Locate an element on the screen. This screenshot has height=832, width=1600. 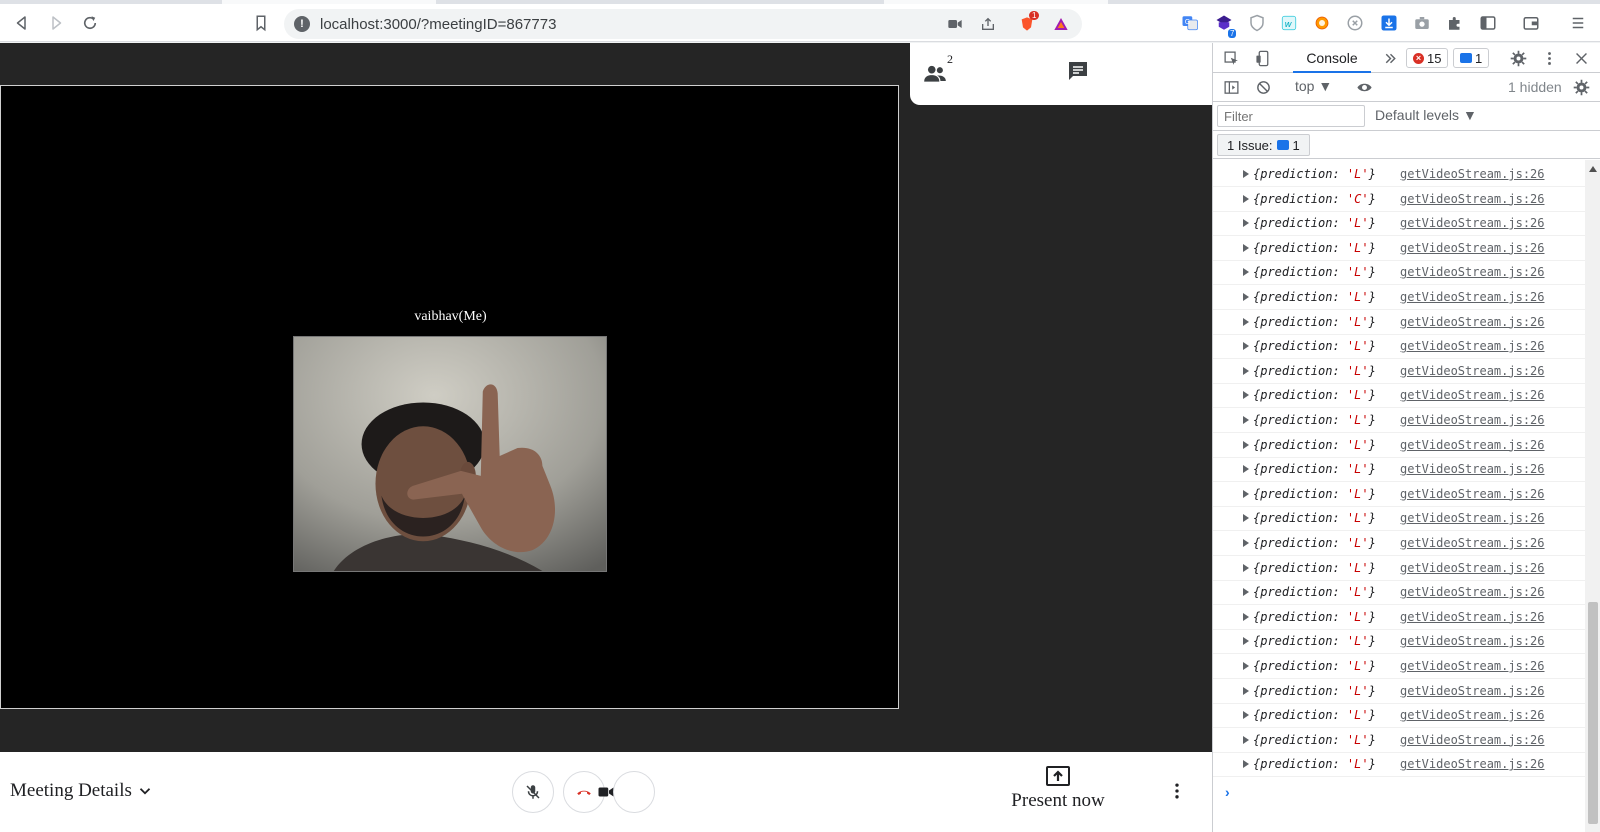
download-icon is located at coordinates (1389, 23).